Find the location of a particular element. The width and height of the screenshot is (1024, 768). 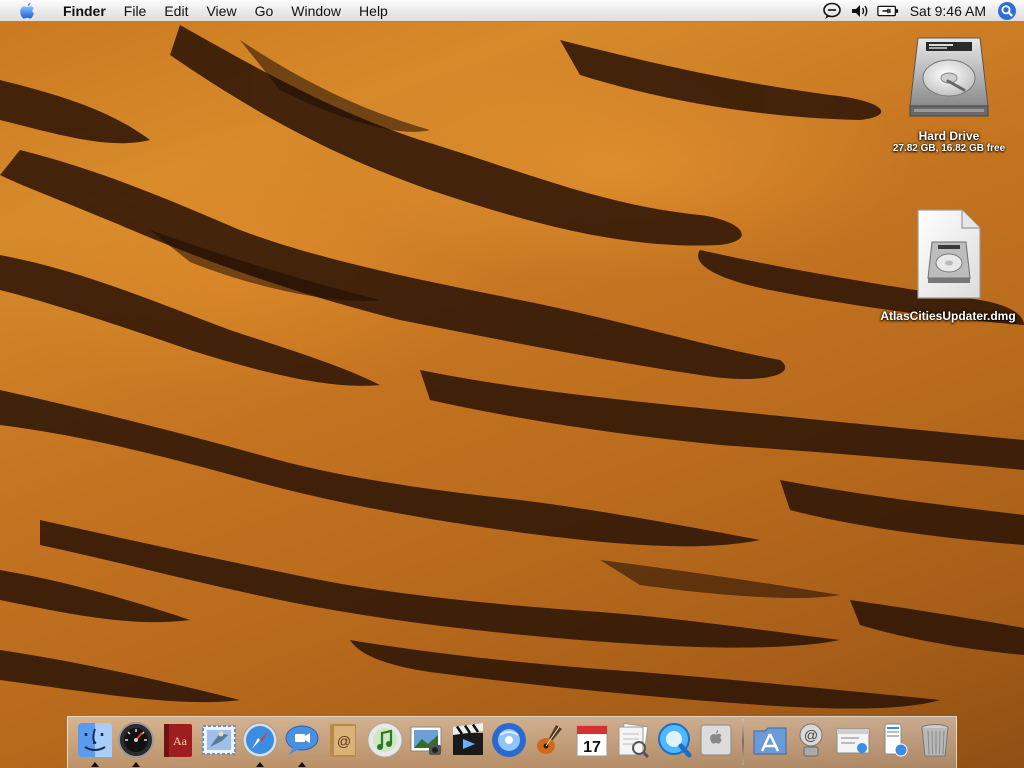

dock-item-trash is located at coordinates (935, 740).